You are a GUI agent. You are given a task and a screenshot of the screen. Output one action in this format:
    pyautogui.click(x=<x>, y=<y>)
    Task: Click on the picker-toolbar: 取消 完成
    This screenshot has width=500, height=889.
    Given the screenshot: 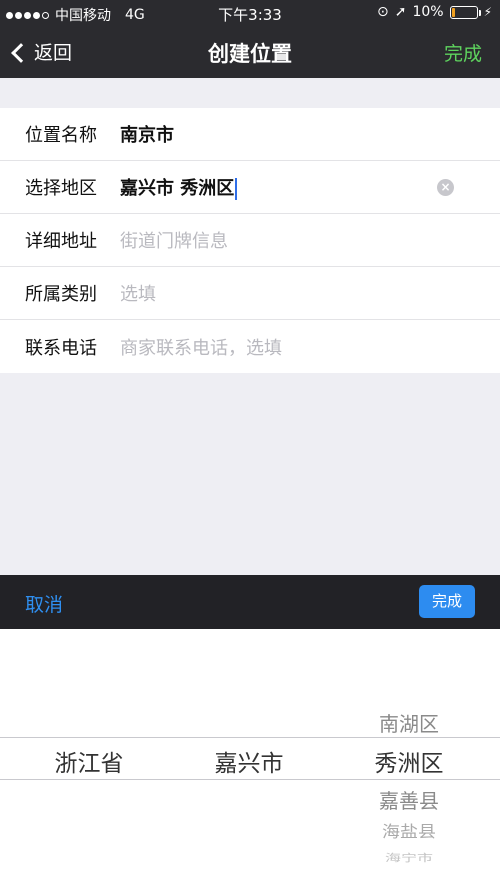 What is the action you would take?
    pyautogui.click(x=250, y=602)
    